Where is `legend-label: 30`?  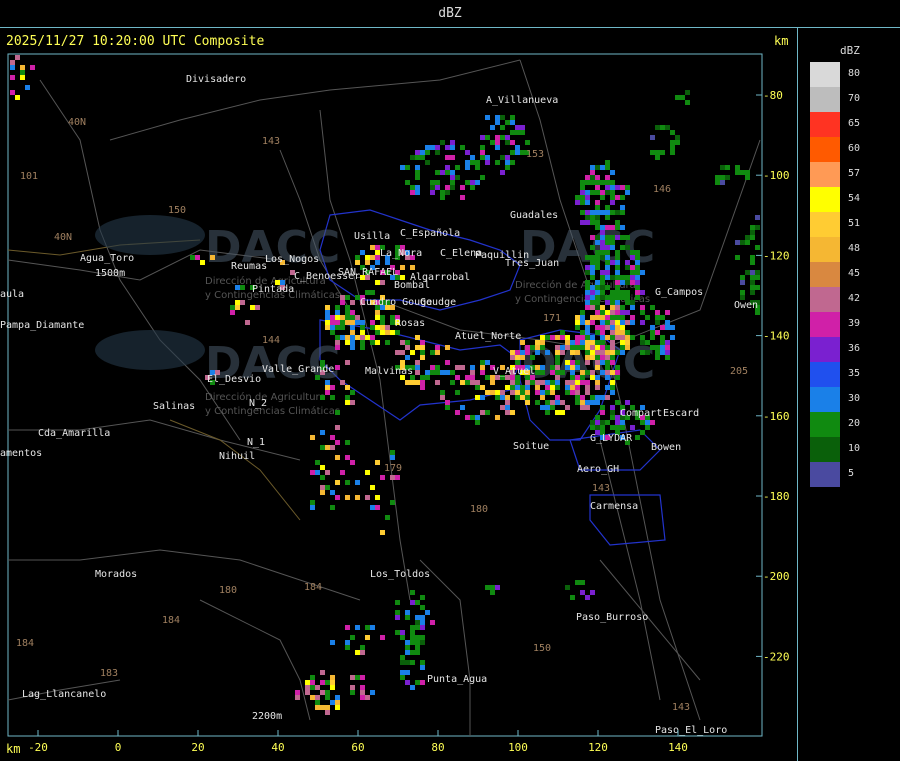
legend-label: 30 is located at coordinates (854, 398).